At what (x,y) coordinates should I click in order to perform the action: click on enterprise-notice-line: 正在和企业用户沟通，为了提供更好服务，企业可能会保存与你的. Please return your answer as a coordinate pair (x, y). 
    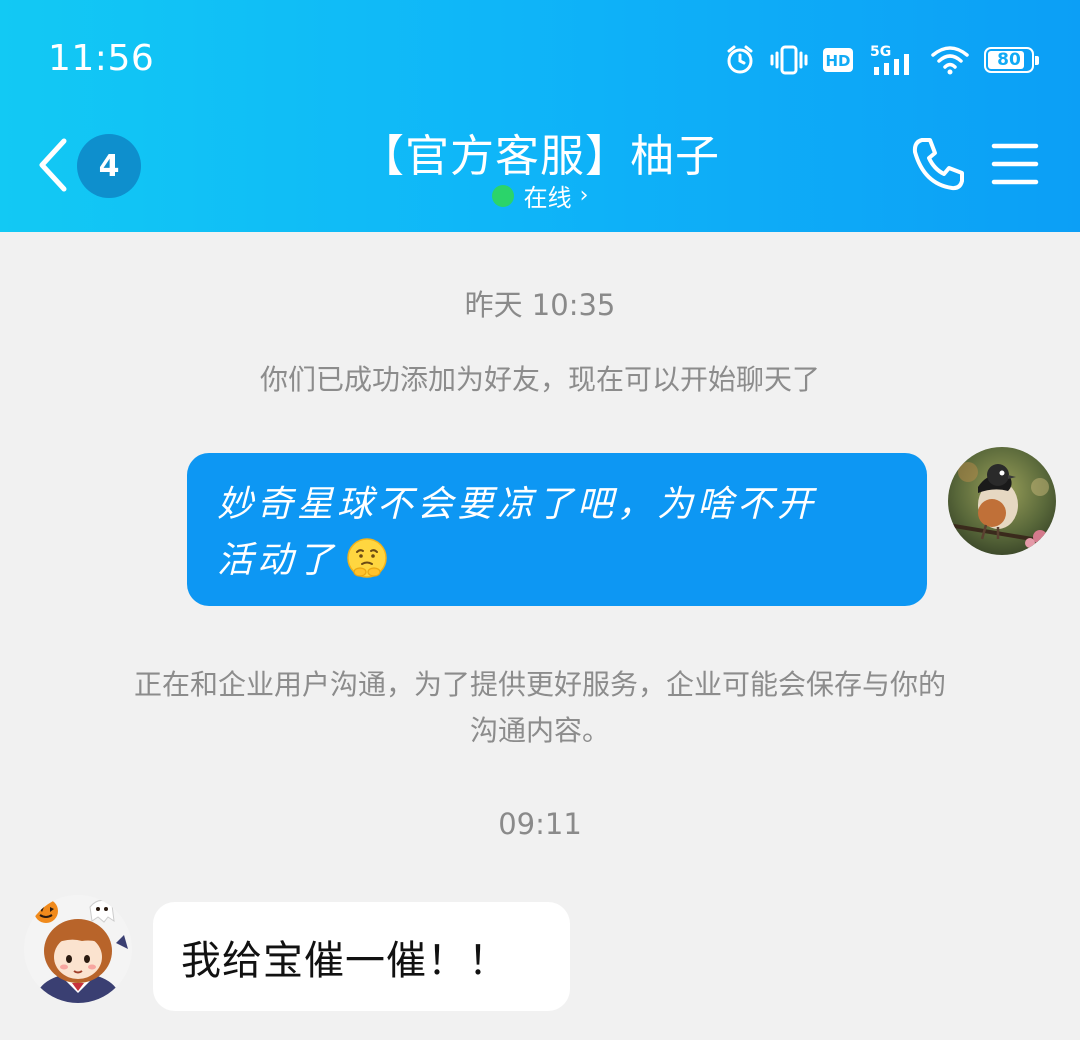
    Looking at the image, I should click on (539, 684).